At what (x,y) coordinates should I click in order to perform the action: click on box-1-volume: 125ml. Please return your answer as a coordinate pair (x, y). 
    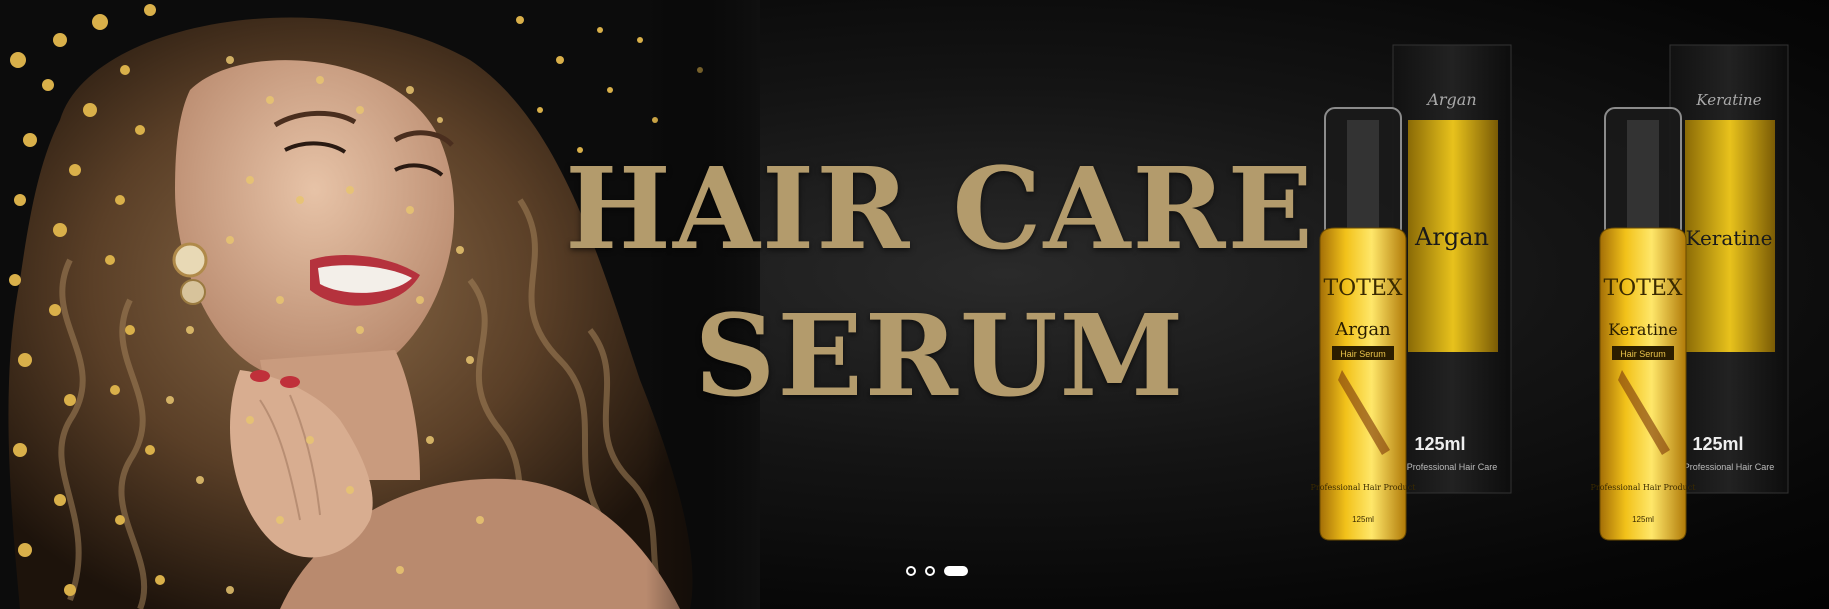
    Looking at the image, I should click on (1439, 444).